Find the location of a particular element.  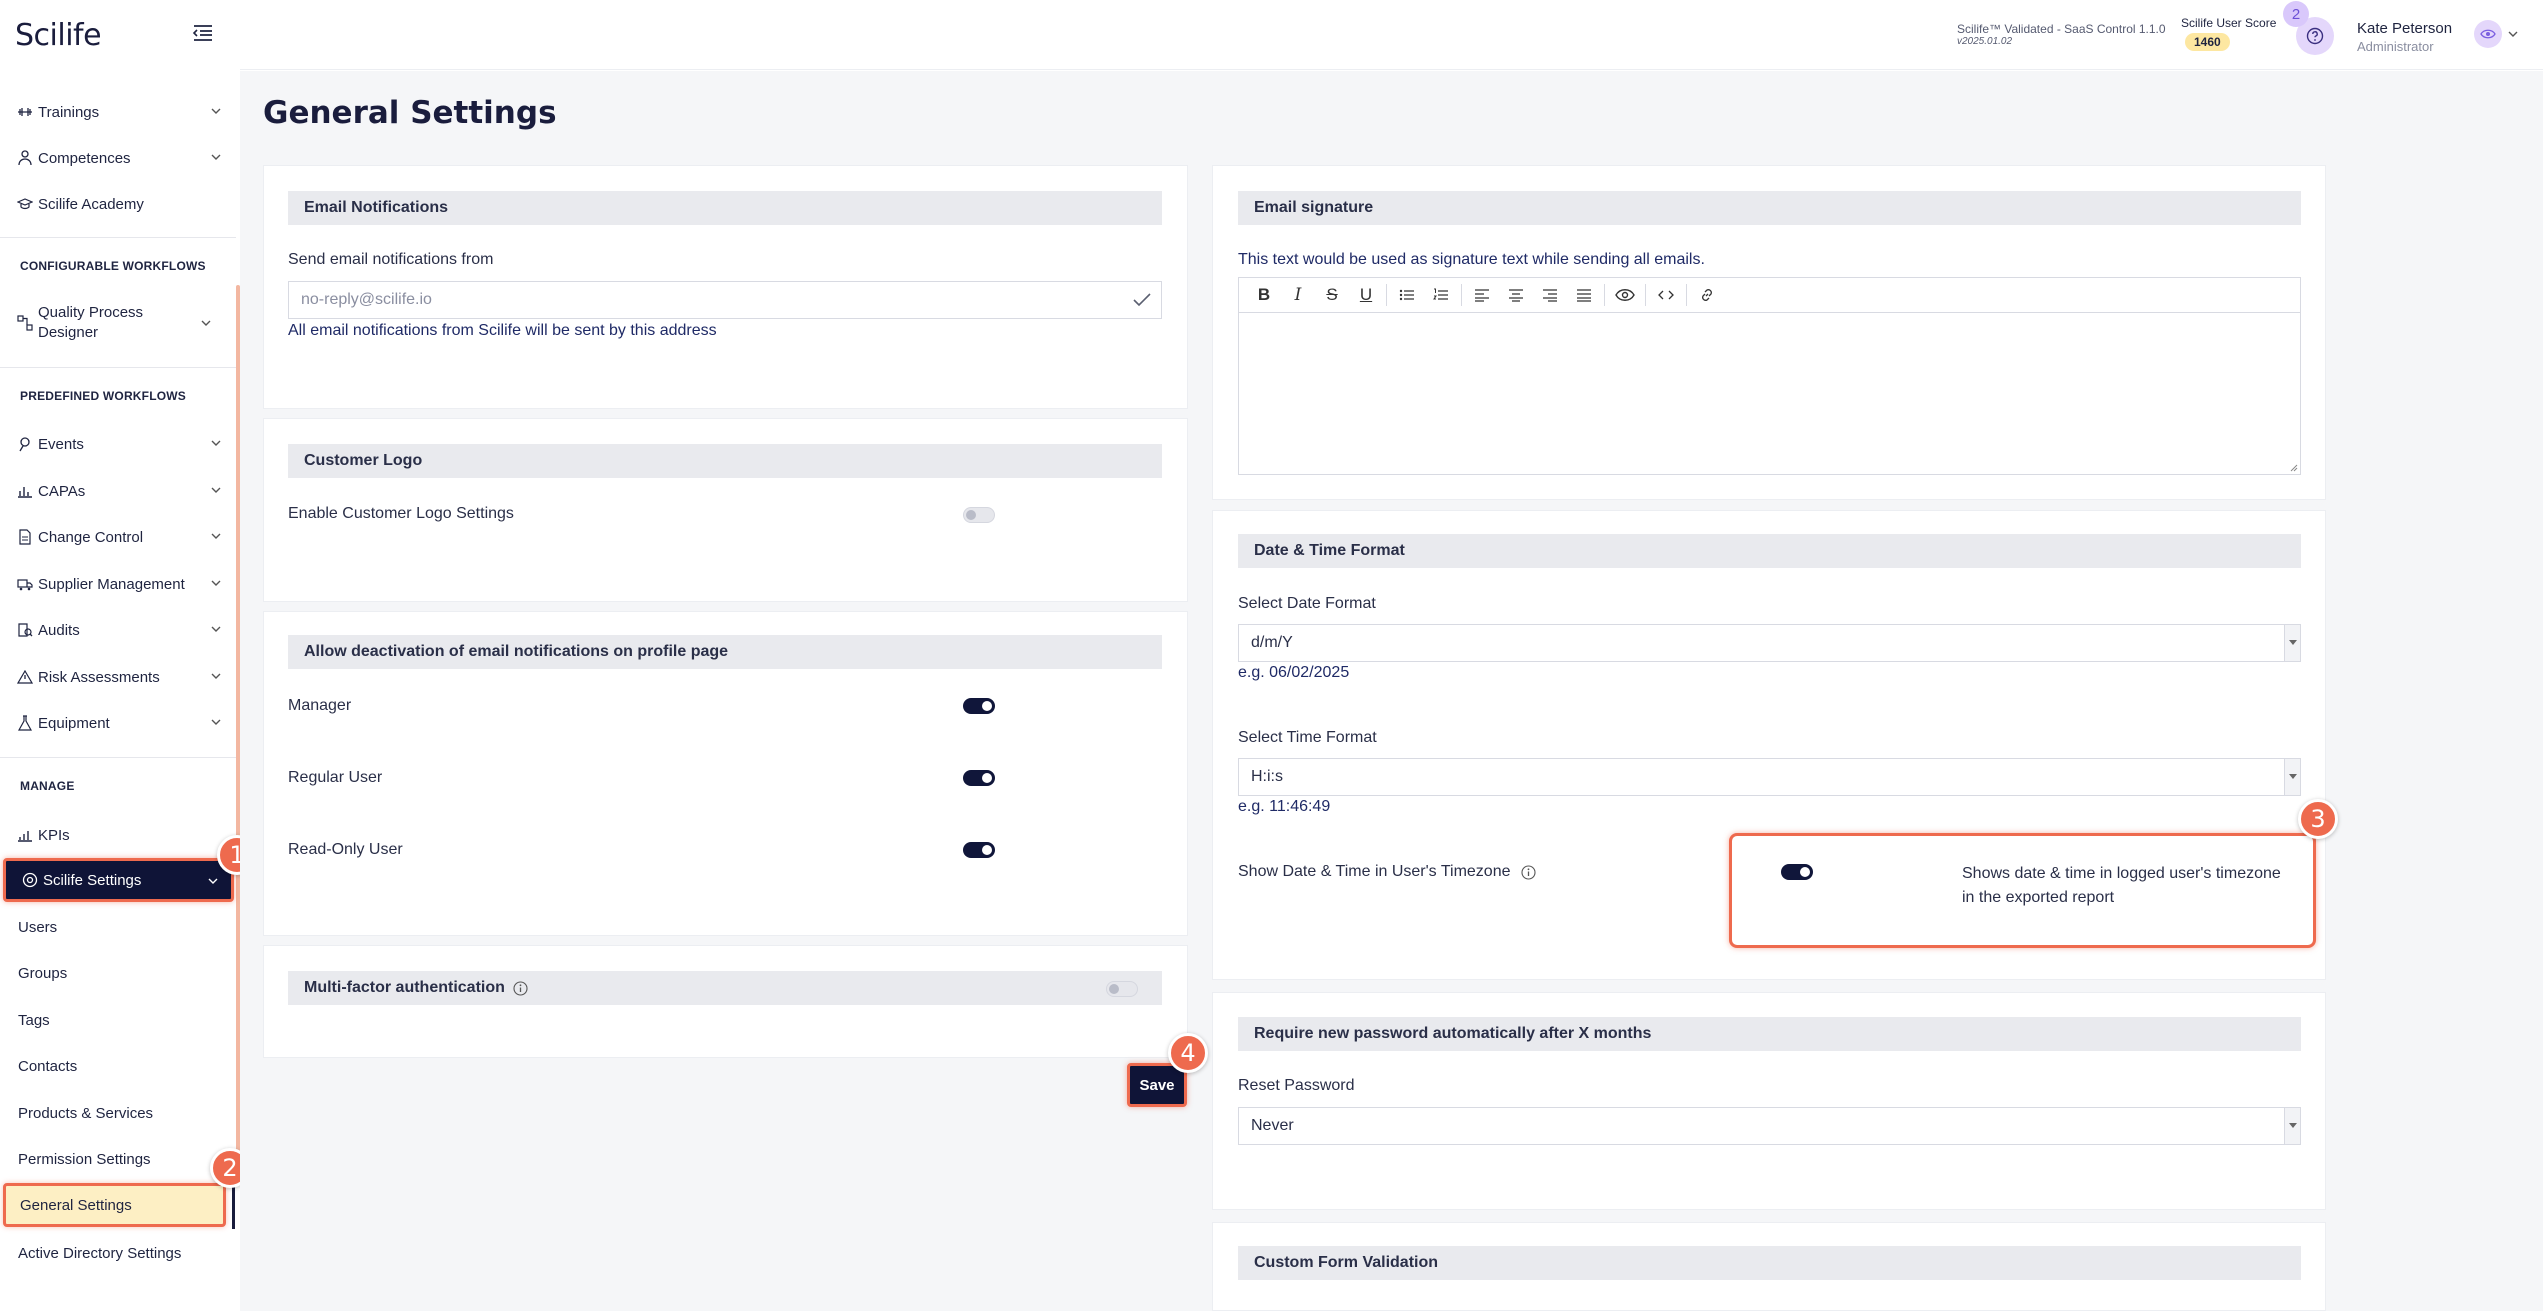

sidebar-divider is located at coordinates (118, 367).